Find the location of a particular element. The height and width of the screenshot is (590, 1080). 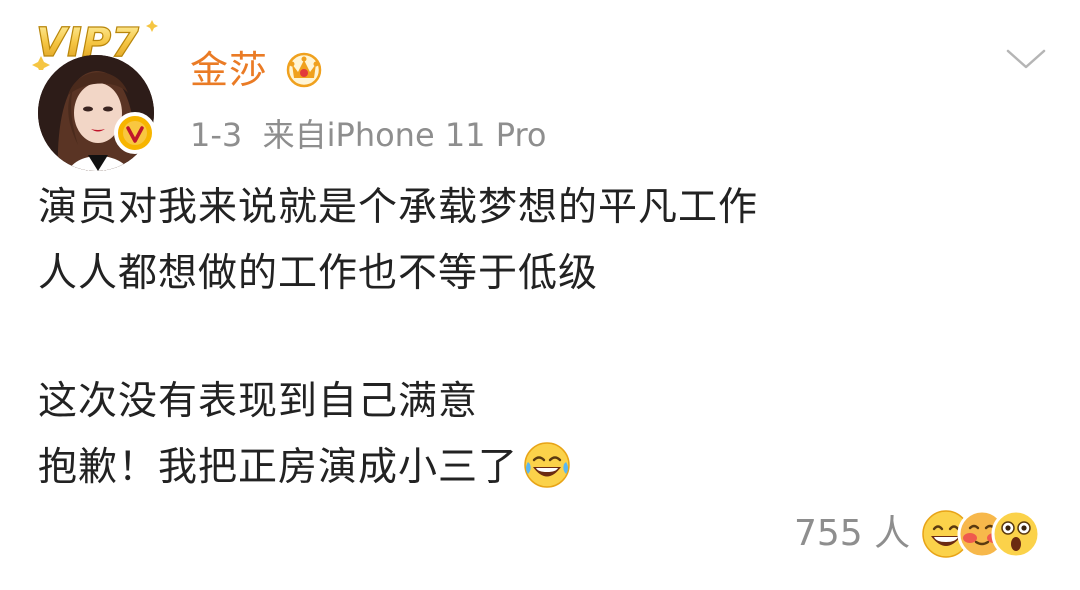

post-line-blank is located at coordinates (398, 338).